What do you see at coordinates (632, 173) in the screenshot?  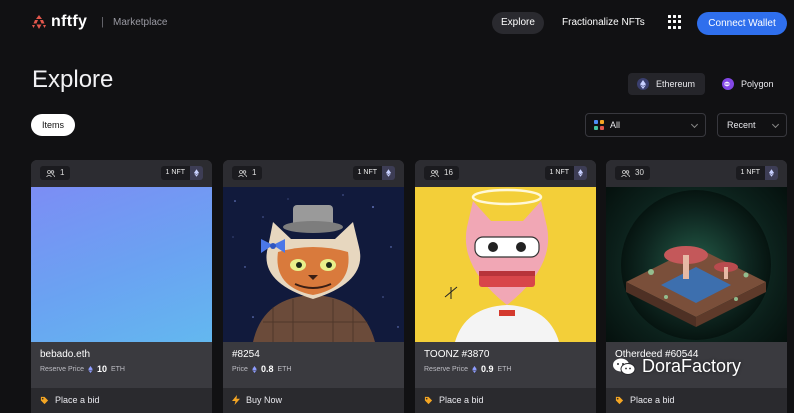 I see `owners-badge: 30` at bounding box center [632, 173].